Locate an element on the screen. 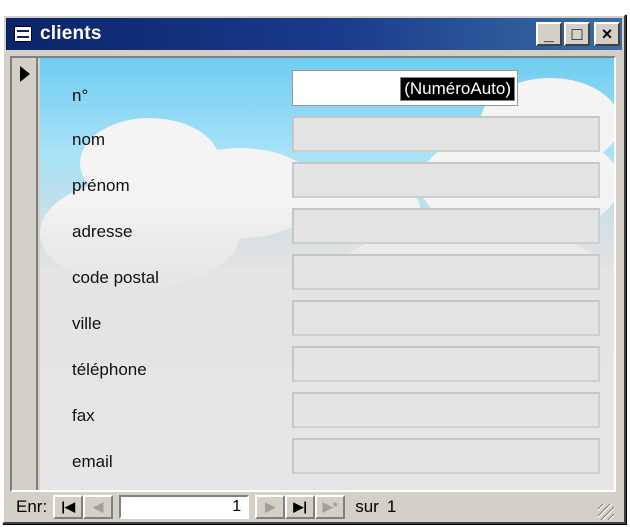 Image resolution: width=630 pixels, height=527 pixels. field-label-fax: fax is located at coordinates (83, 415).